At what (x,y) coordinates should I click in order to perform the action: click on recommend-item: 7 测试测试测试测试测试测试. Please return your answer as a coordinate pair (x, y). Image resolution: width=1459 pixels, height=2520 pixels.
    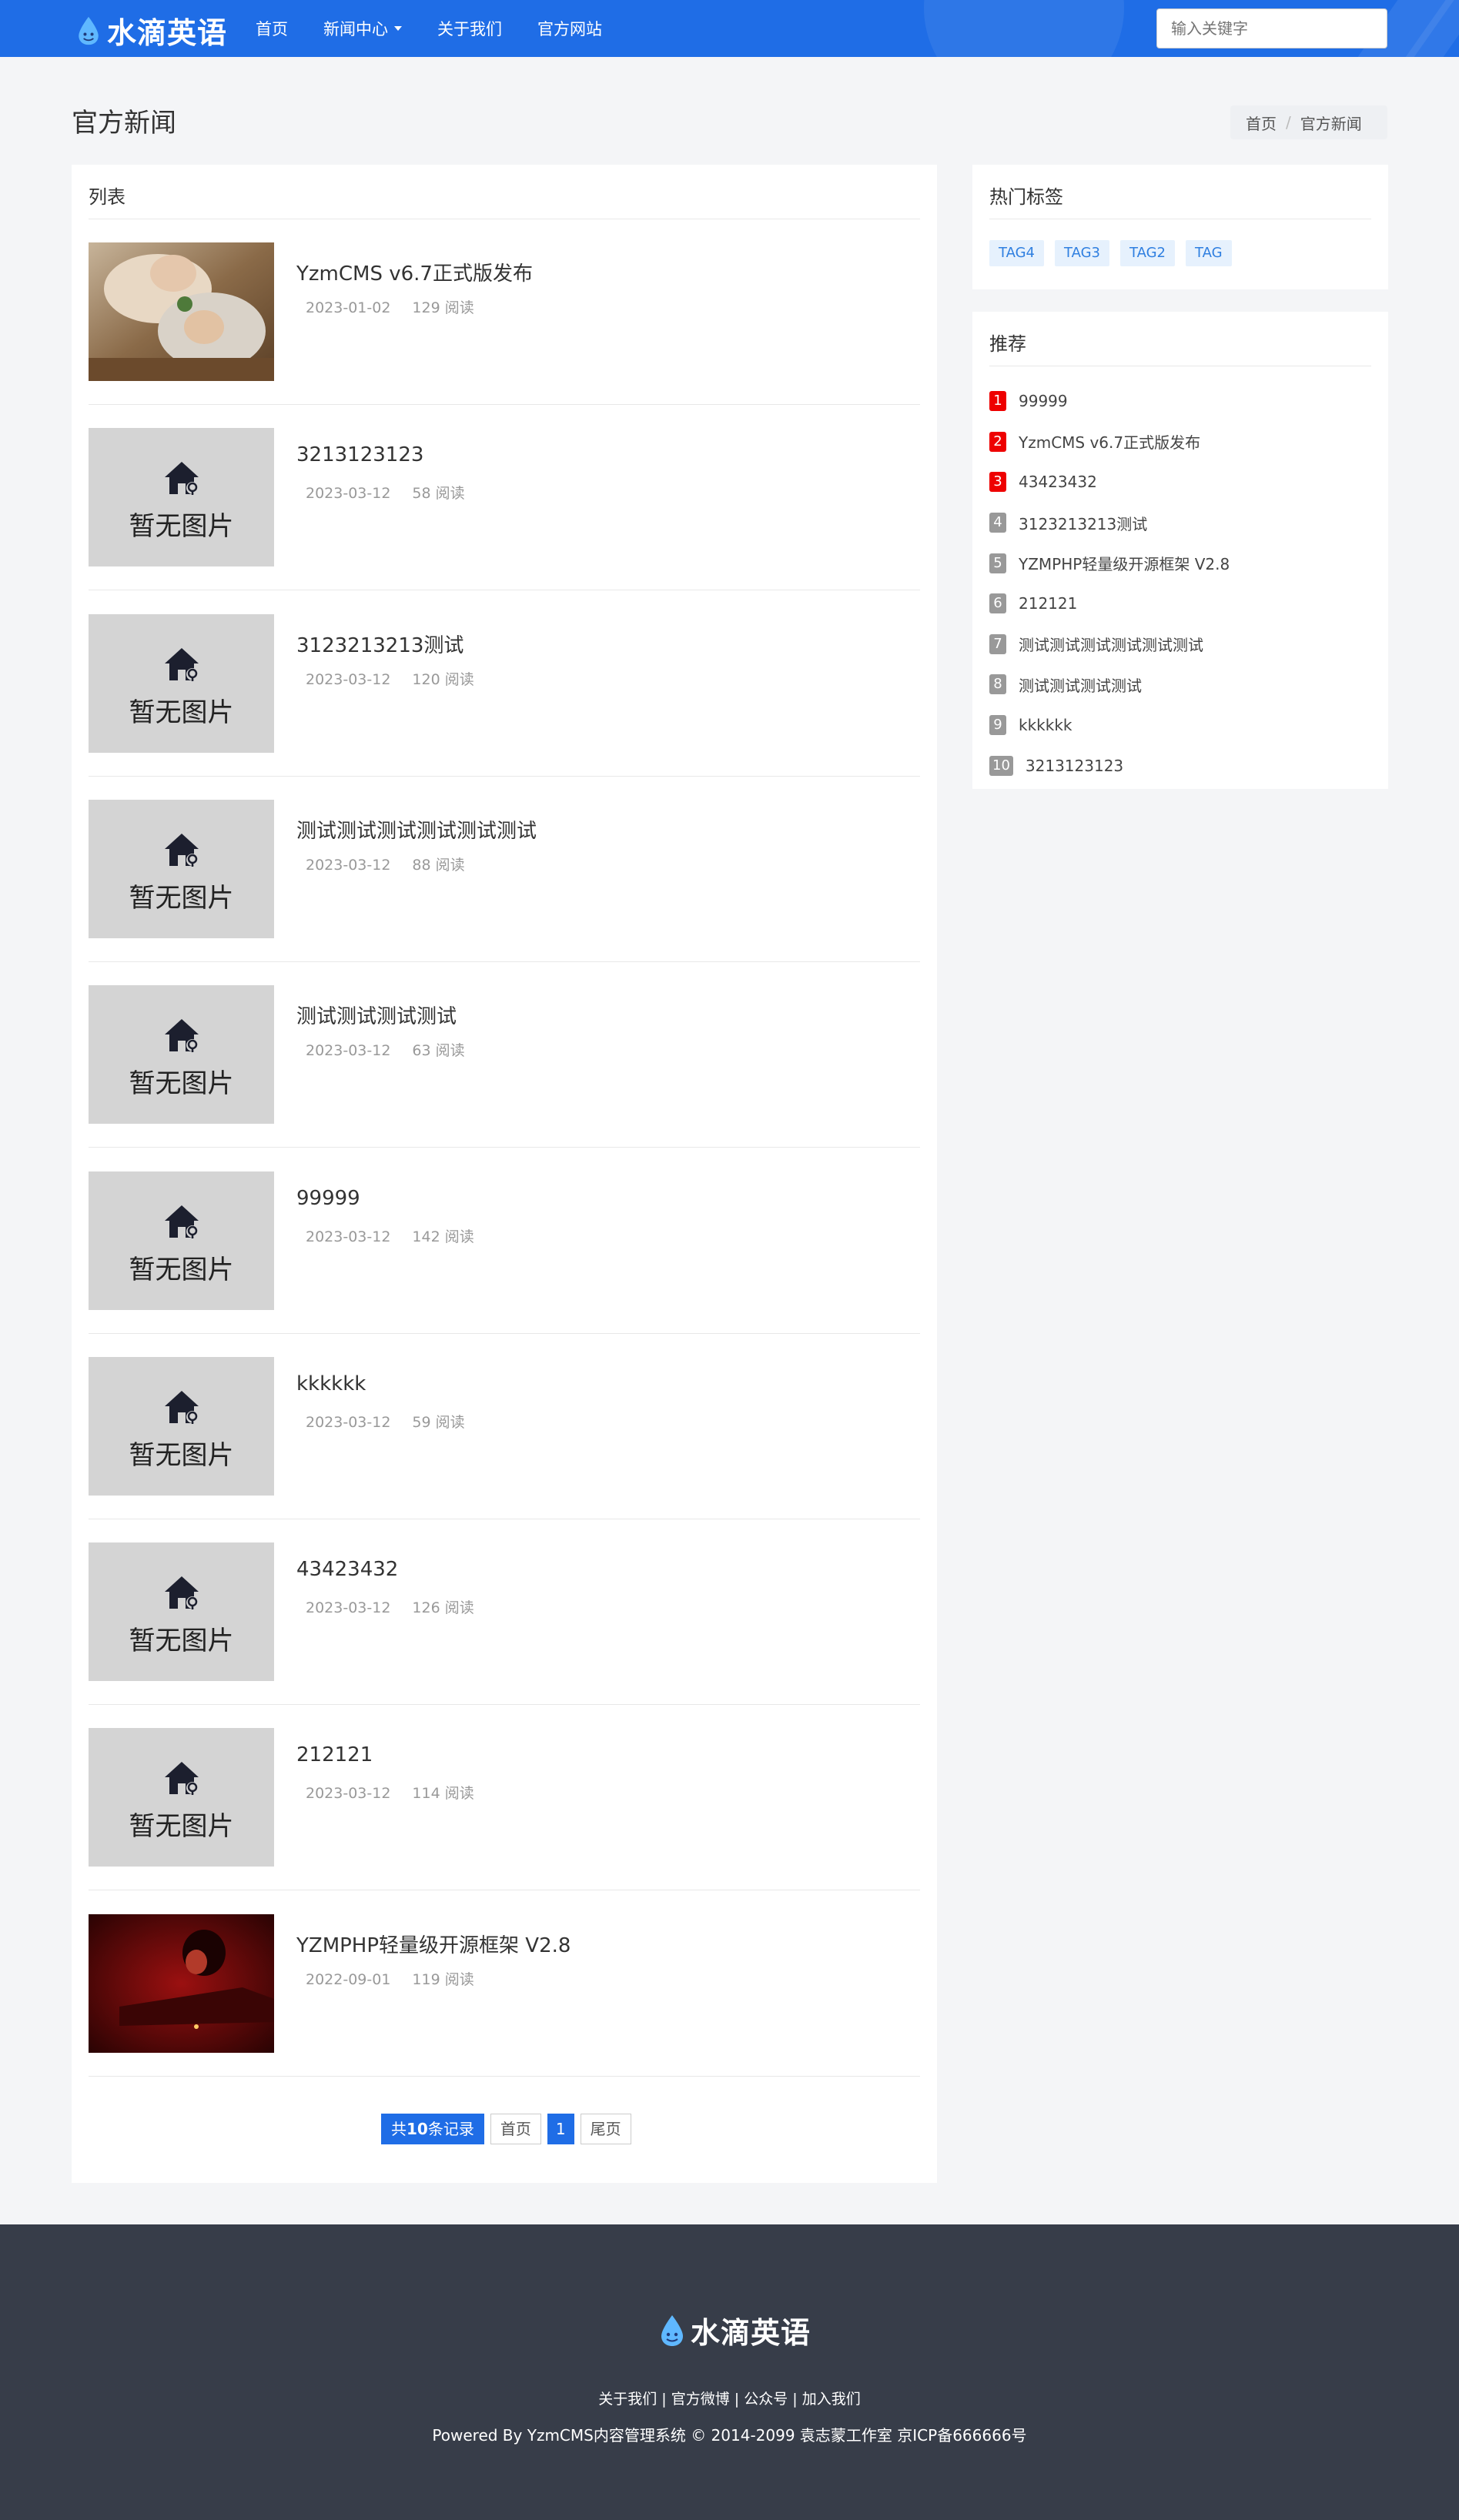
    Looking at the image, I should click on (1109, 644).